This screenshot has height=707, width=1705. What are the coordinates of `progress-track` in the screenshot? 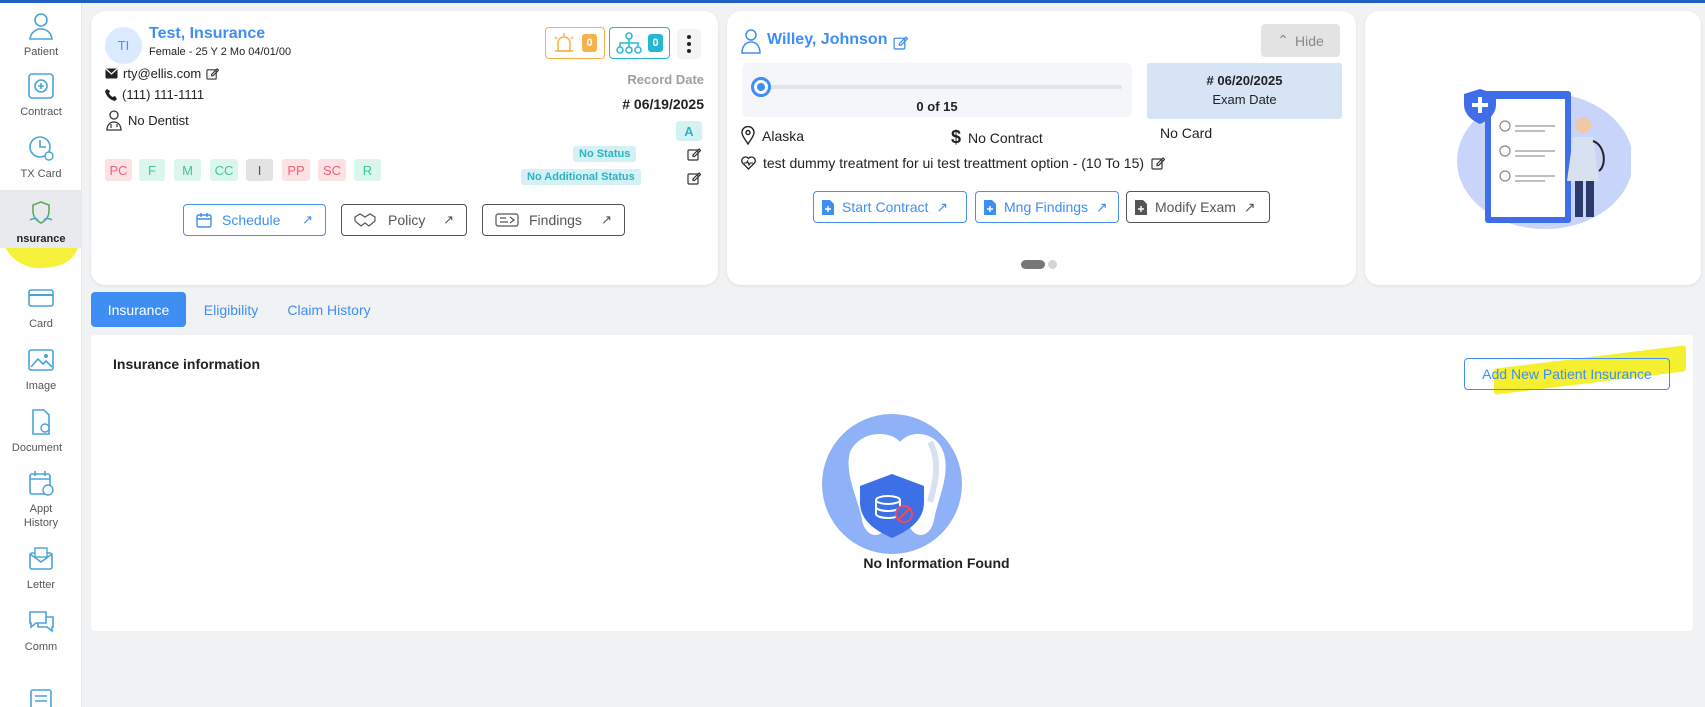 It's located at (942, 87).